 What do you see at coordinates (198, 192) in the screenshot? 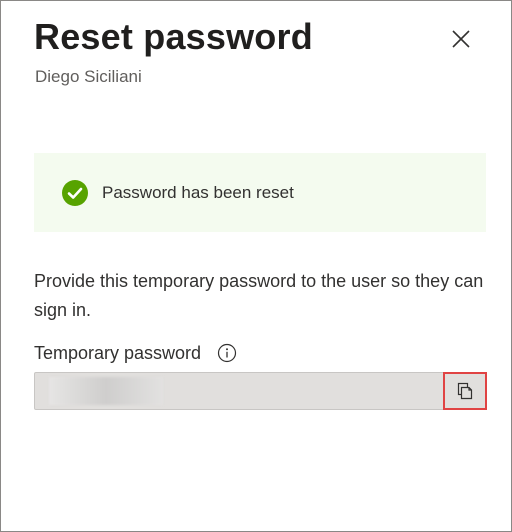
I see `success-message: Password has been reset` at bounding box center [198, 192].